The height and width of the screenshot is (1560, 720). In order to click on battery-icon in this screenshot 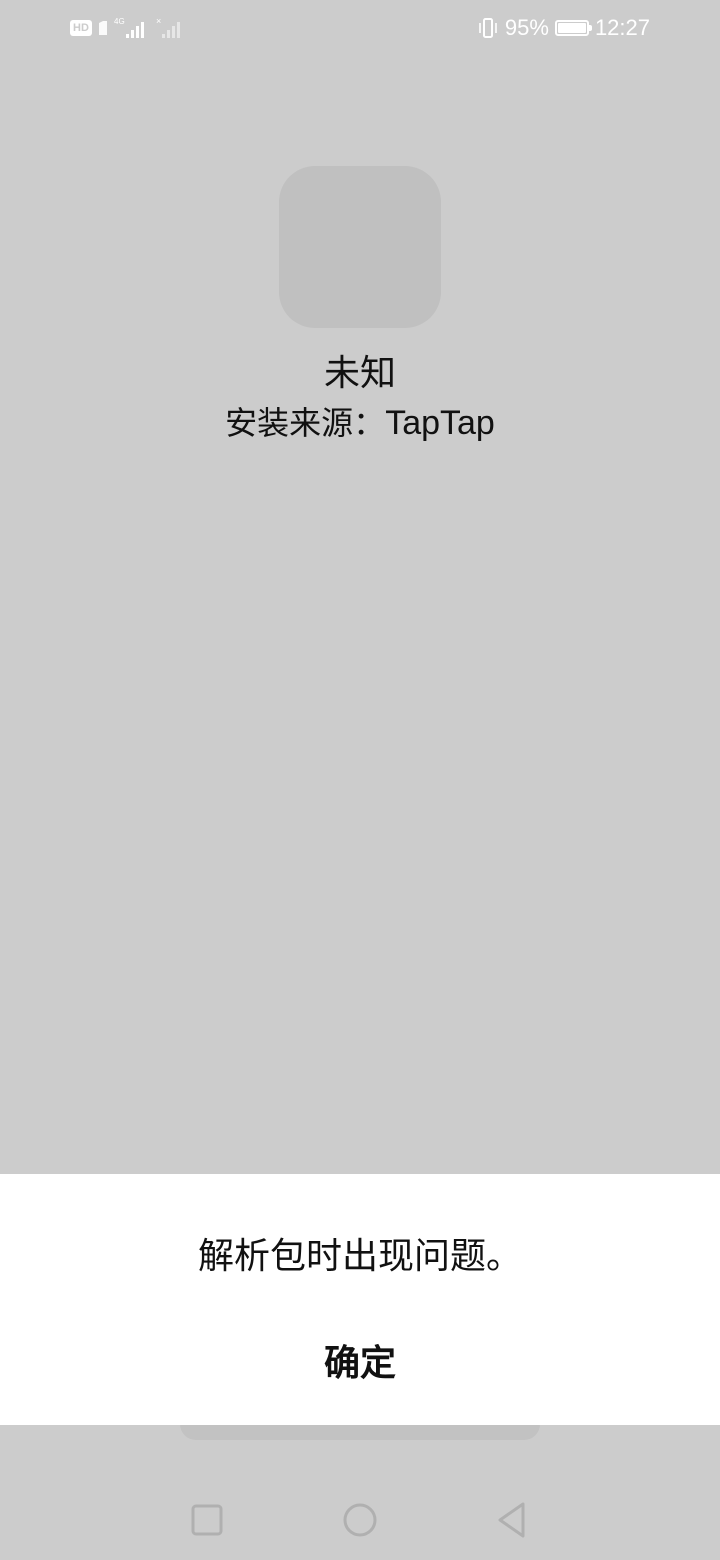, I will do `click(573, 28)`.